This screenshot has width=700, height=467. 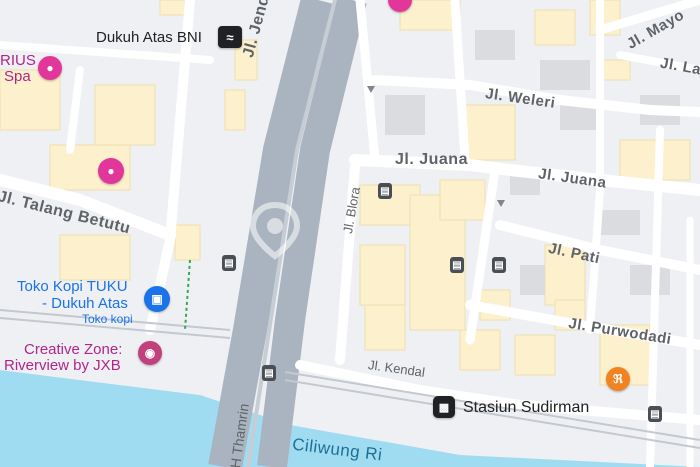 What do you see at coordinates (526, 408) in the screenshot?
I see `poi-label-stasiun-sudirman: Stasiun Sudirman` at bounding box center [526, 408].